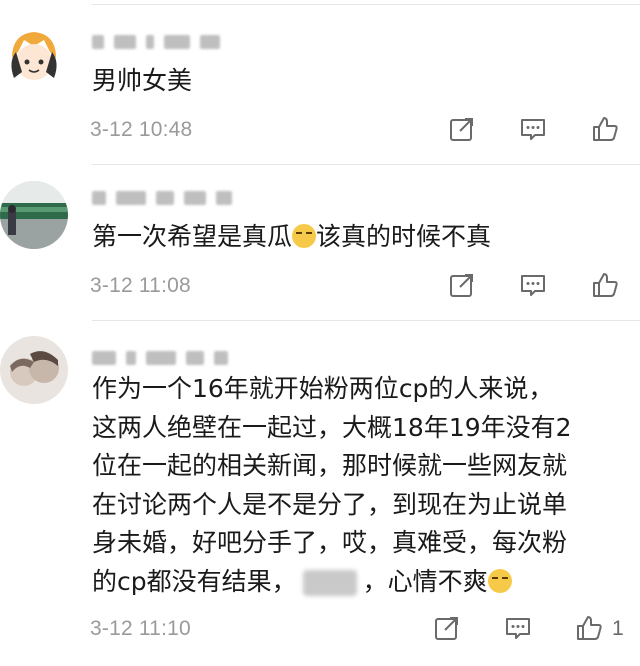  Describe the element at coordinates (425, 581) in the screenshot. I see `comment-text-part: ，心情不爽` at that location.